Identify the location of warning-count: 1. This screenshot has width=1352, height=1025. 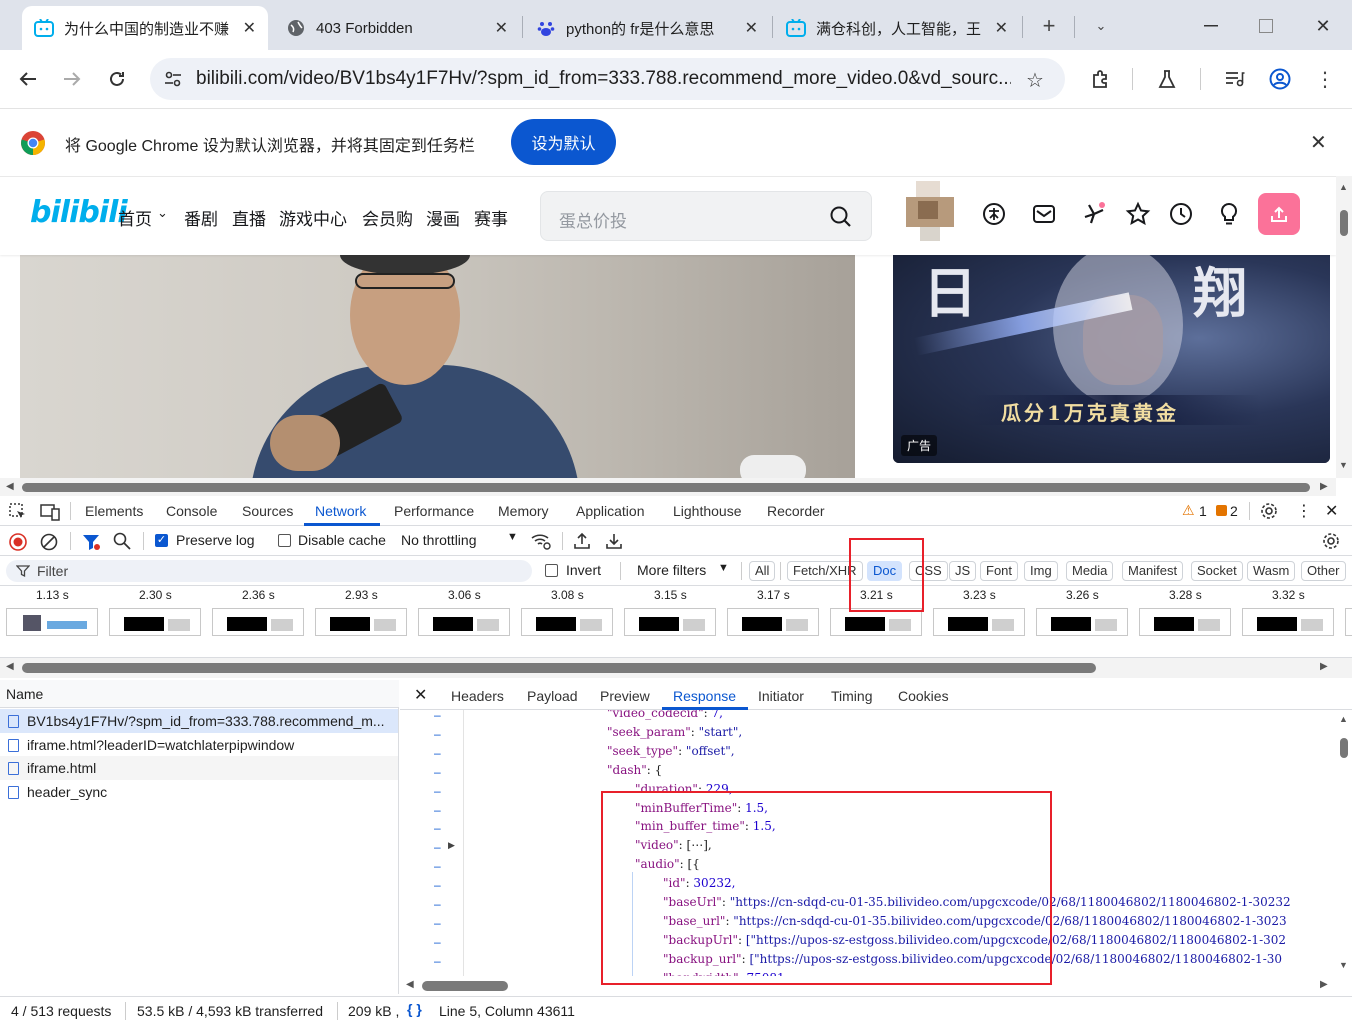
(1203, 511).